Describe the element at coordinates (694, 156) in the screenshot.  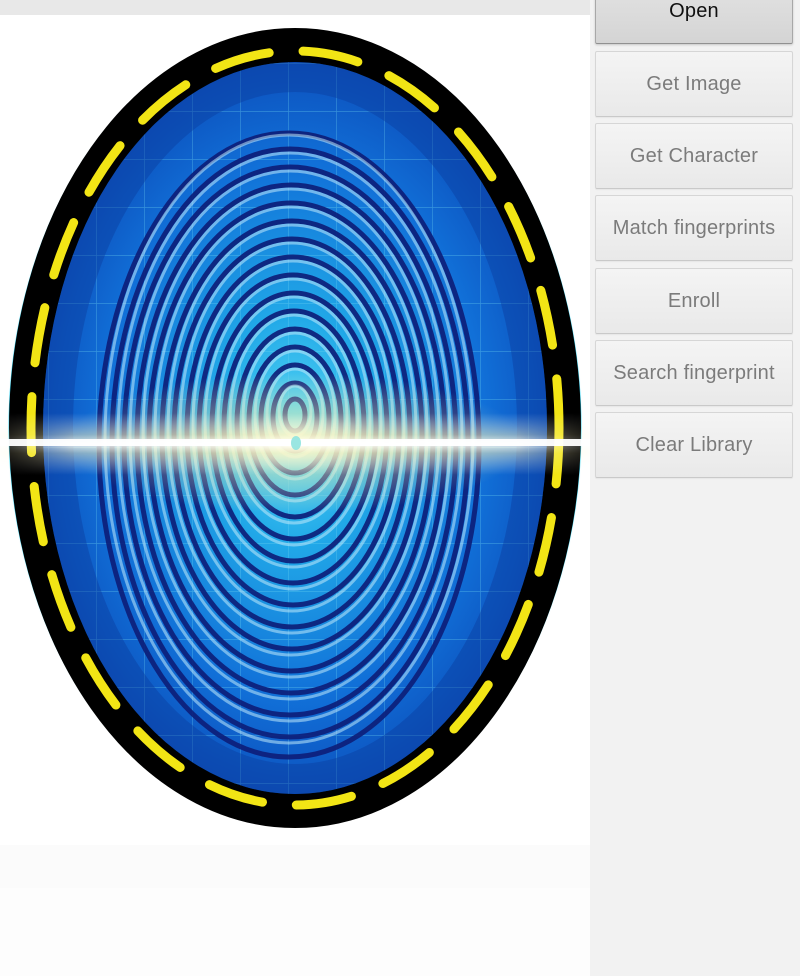
I see `get-character-button: Get Character` at that location.